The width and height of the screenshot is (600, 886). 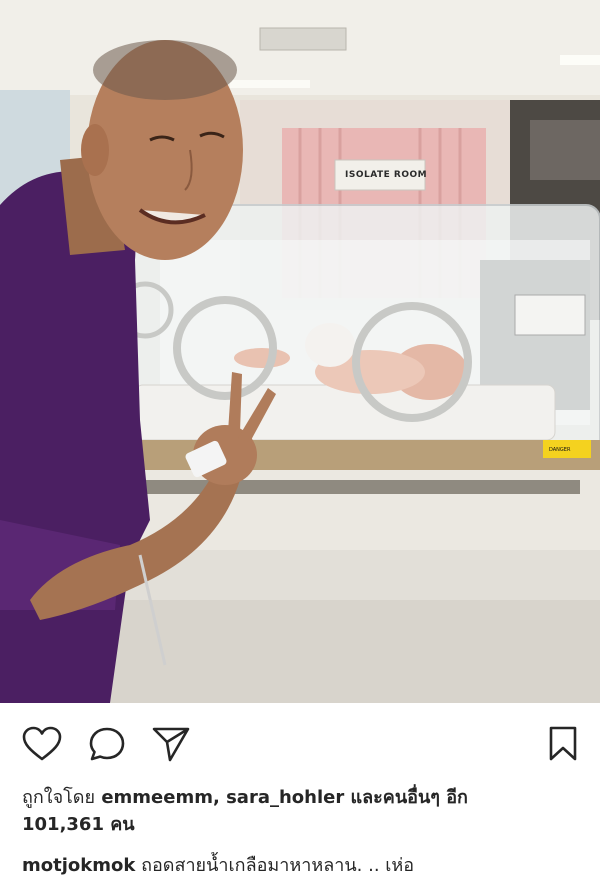 What do you see at coordinates (278, 865) in the screenshot?
I see `caption-text: ถอดสายน้ำเกลือมาหาหลาน. .. เห่อ` at bounding box center [278, 865].